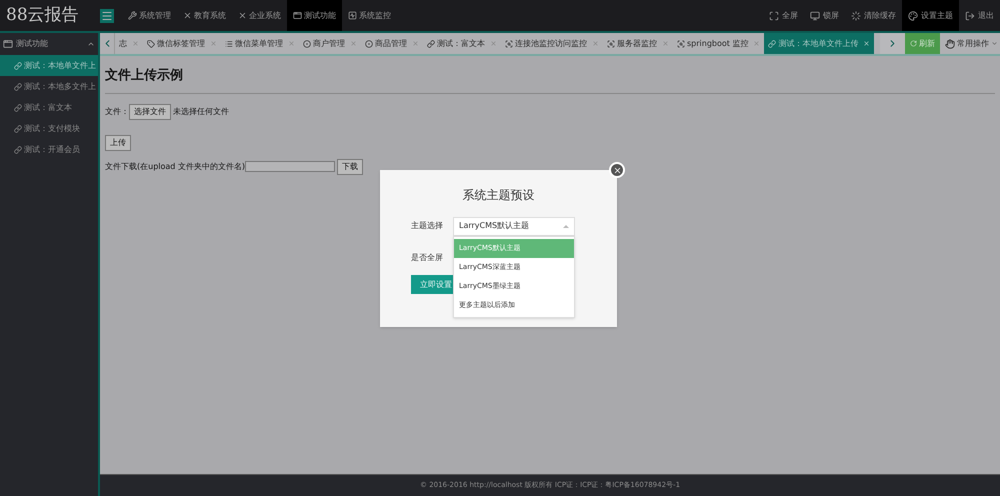 Image resolution: width=1000 pixels, height=496 pixels. What do you see at coordinates (552, 43) in the screenshot?
I see `page-tab: 连接池监控访问监控` at bounding box center [552, 43].